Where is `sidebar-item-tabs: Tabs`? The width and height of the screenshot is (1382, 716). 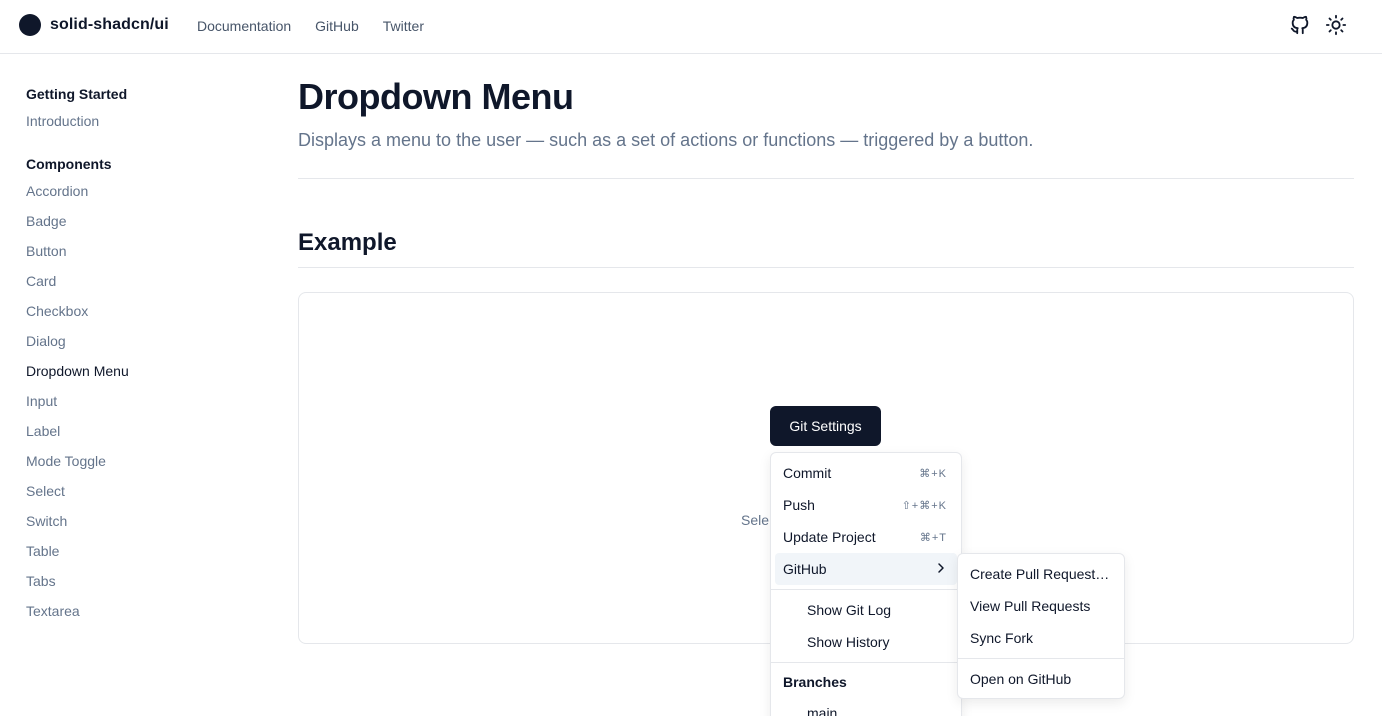 sidebar-item-tabs: Tabs is located at coordinates (136, 581).